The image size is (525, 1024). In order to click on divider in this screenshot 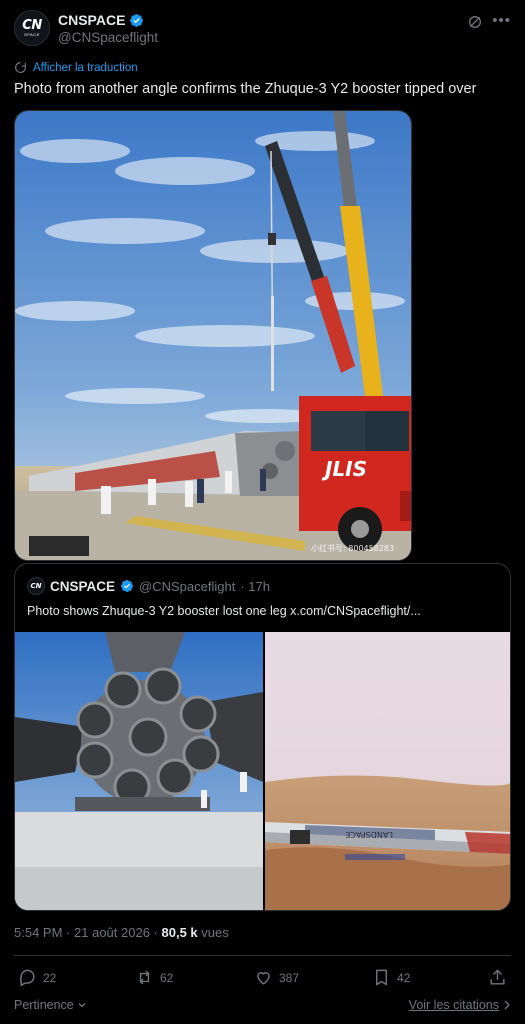, I will do `click(262, 955)`.